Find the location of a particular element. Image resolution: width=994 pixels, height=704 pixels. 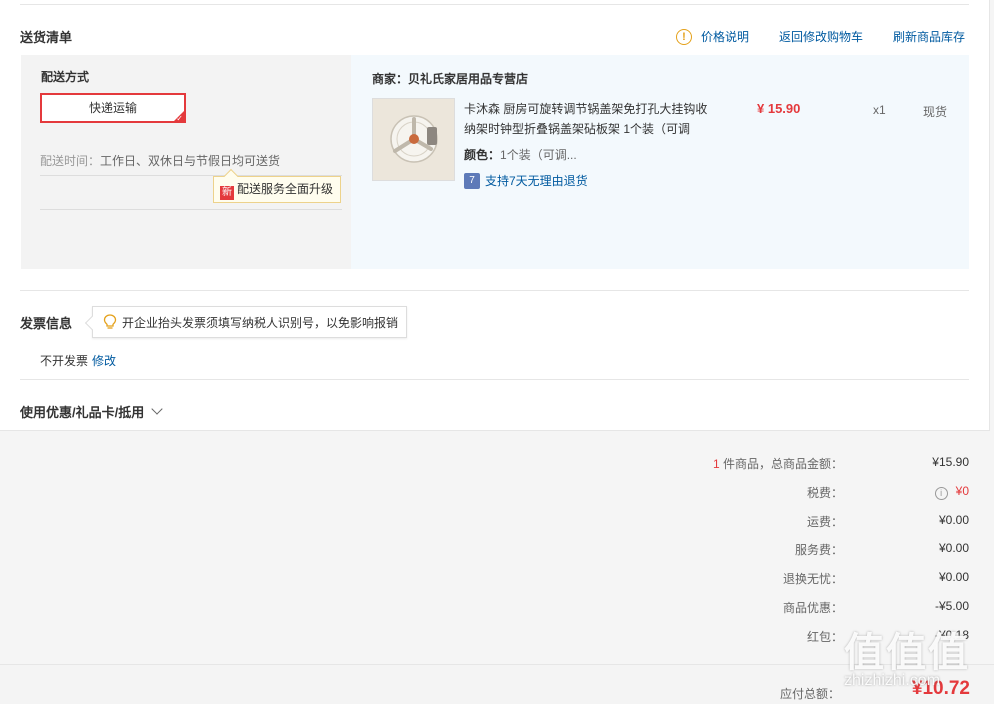

service-upgrade-tip: 新配送服务全面升级 is located at coordinates (277, 185).